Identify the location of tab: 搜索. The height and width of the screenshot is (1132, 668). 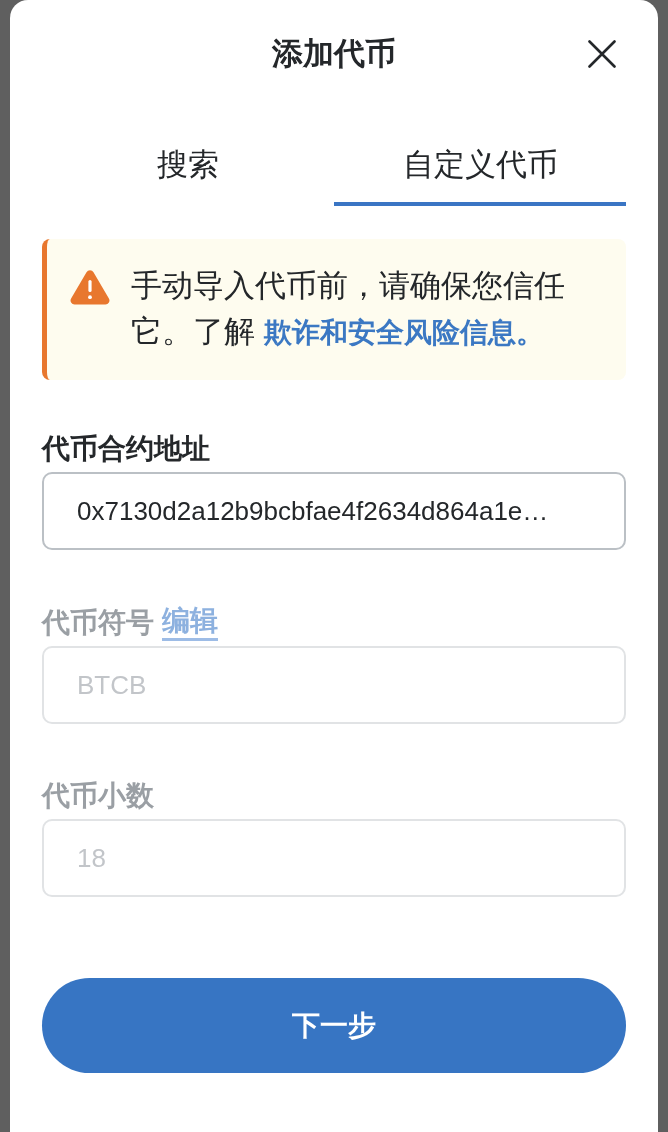
(188, 157).